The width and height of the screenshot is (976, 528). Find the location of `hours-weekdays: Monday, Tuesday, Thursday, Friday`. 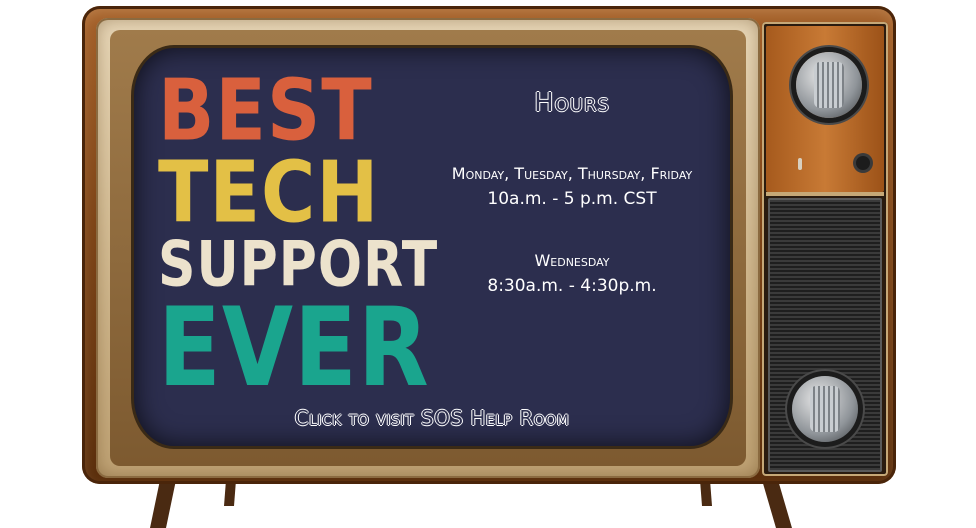

hours-weekdays: Monday, Tuesday, Thursday, Friday is located at coordinates (572, 173).